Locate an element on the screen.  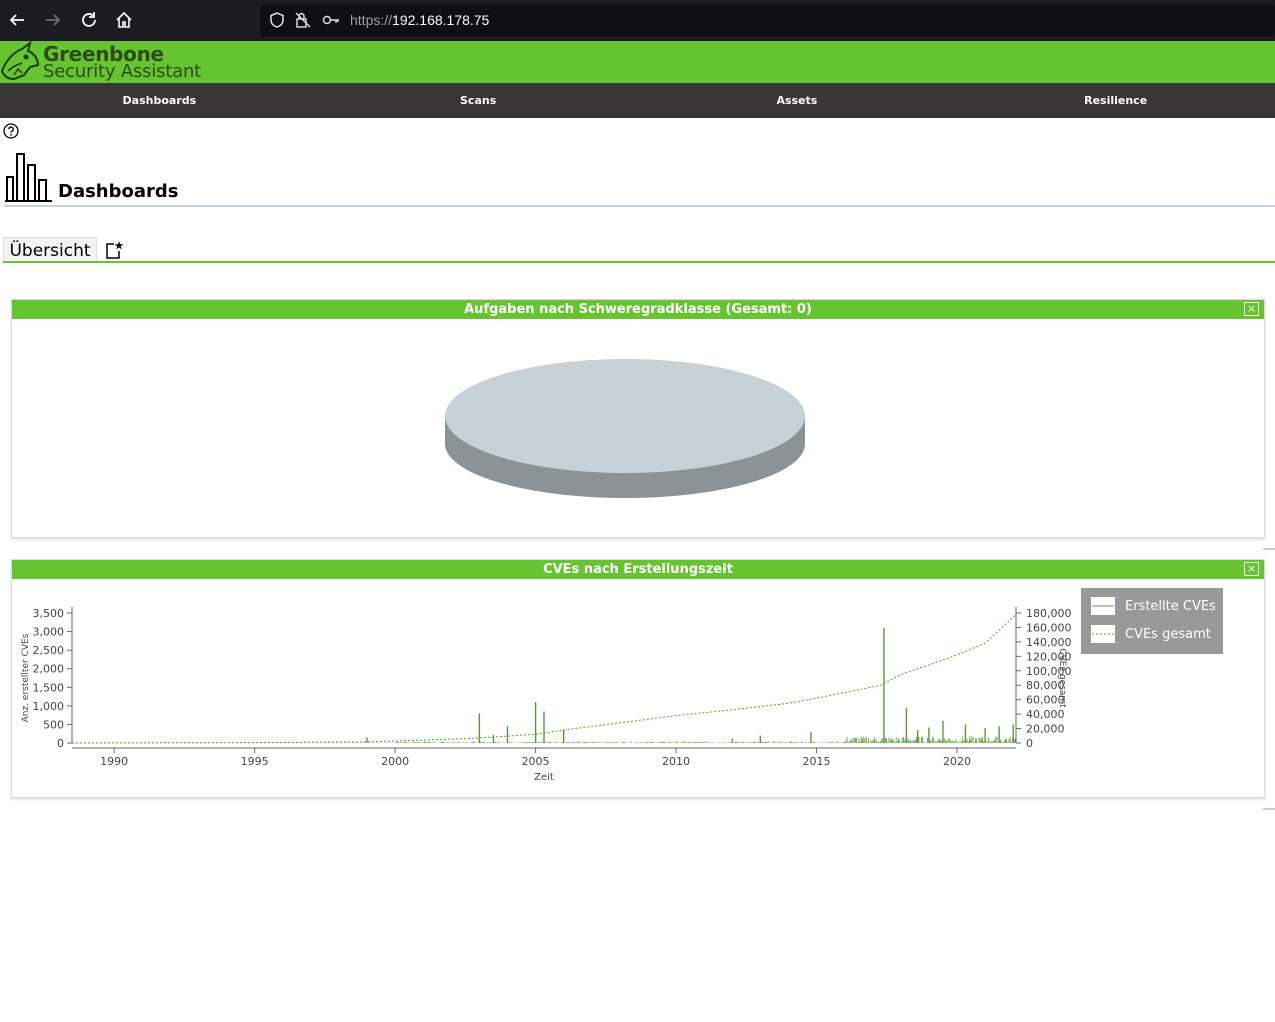
menu-item-assets: Assets is located at coordinates (797, 100).